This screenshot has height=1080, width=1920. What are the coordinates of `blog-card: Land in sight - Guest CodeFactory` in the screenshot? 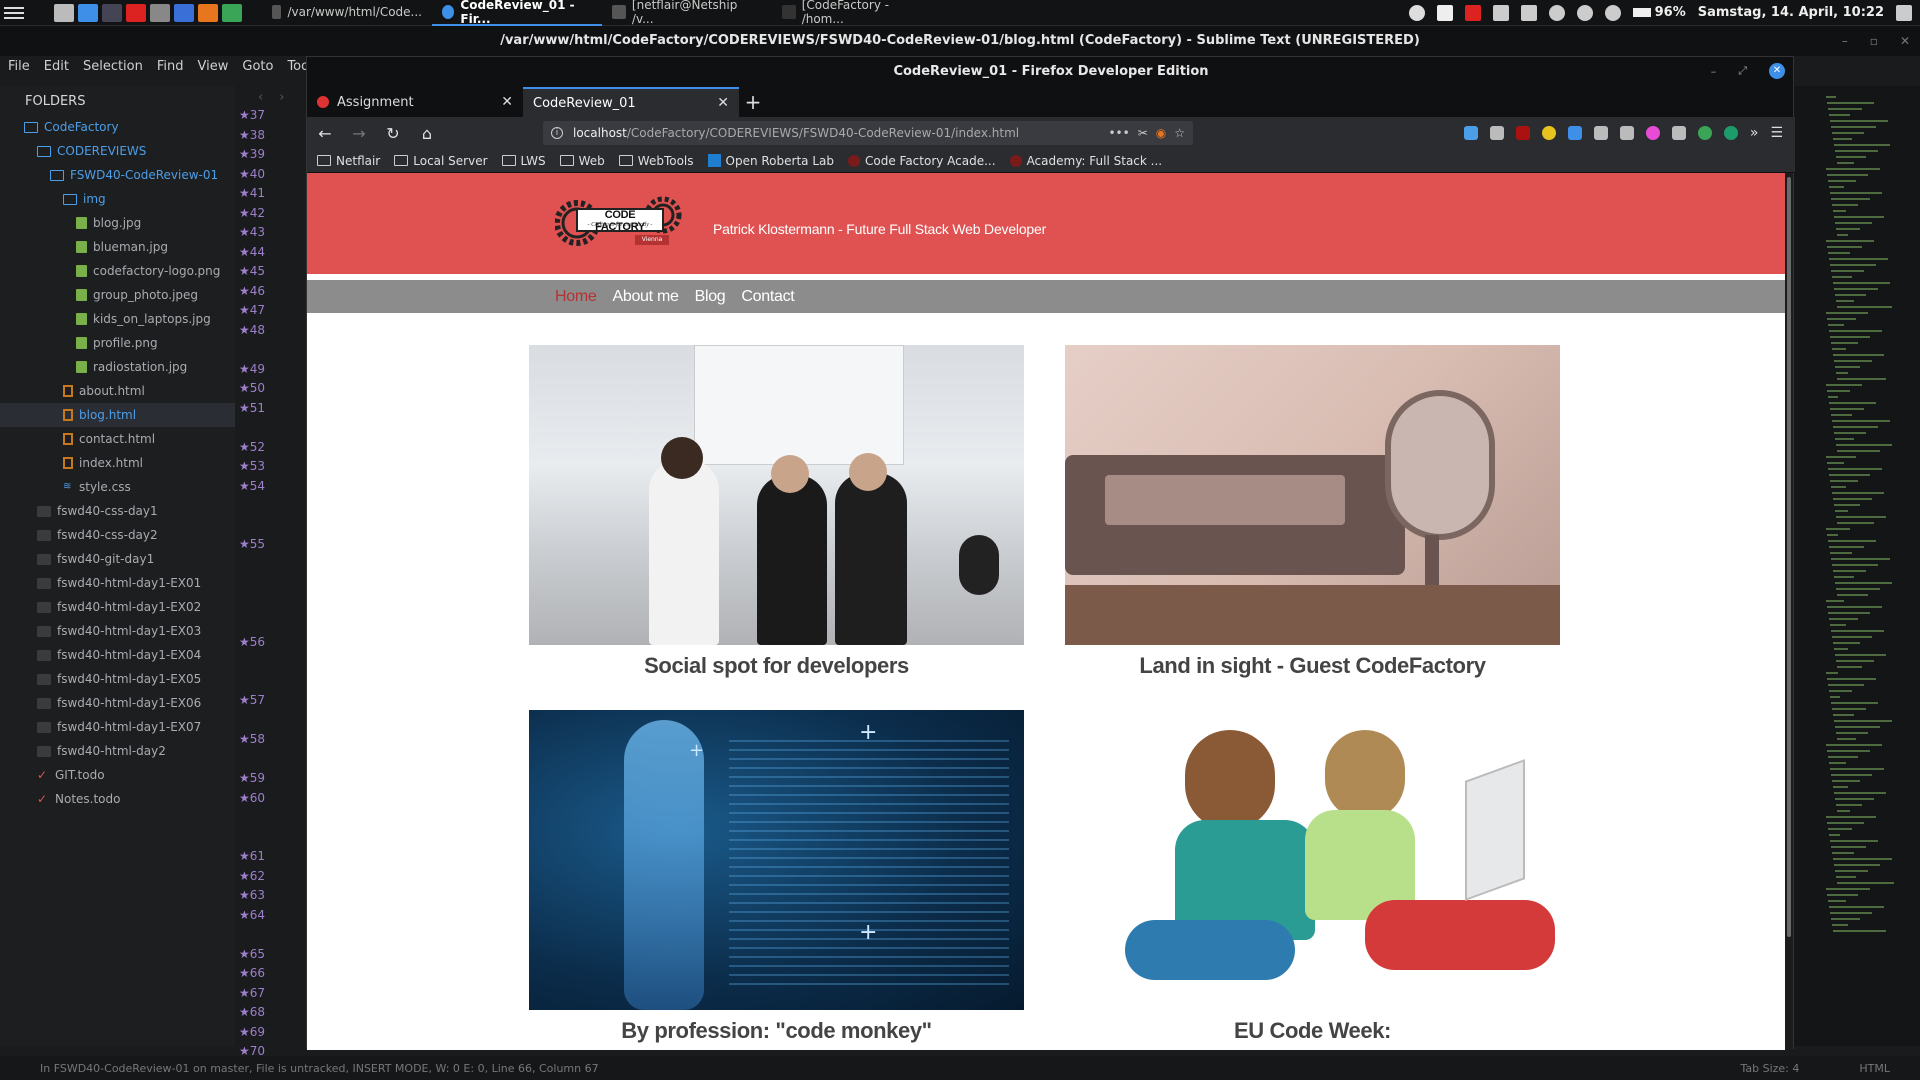 It's located at (1312, 512).